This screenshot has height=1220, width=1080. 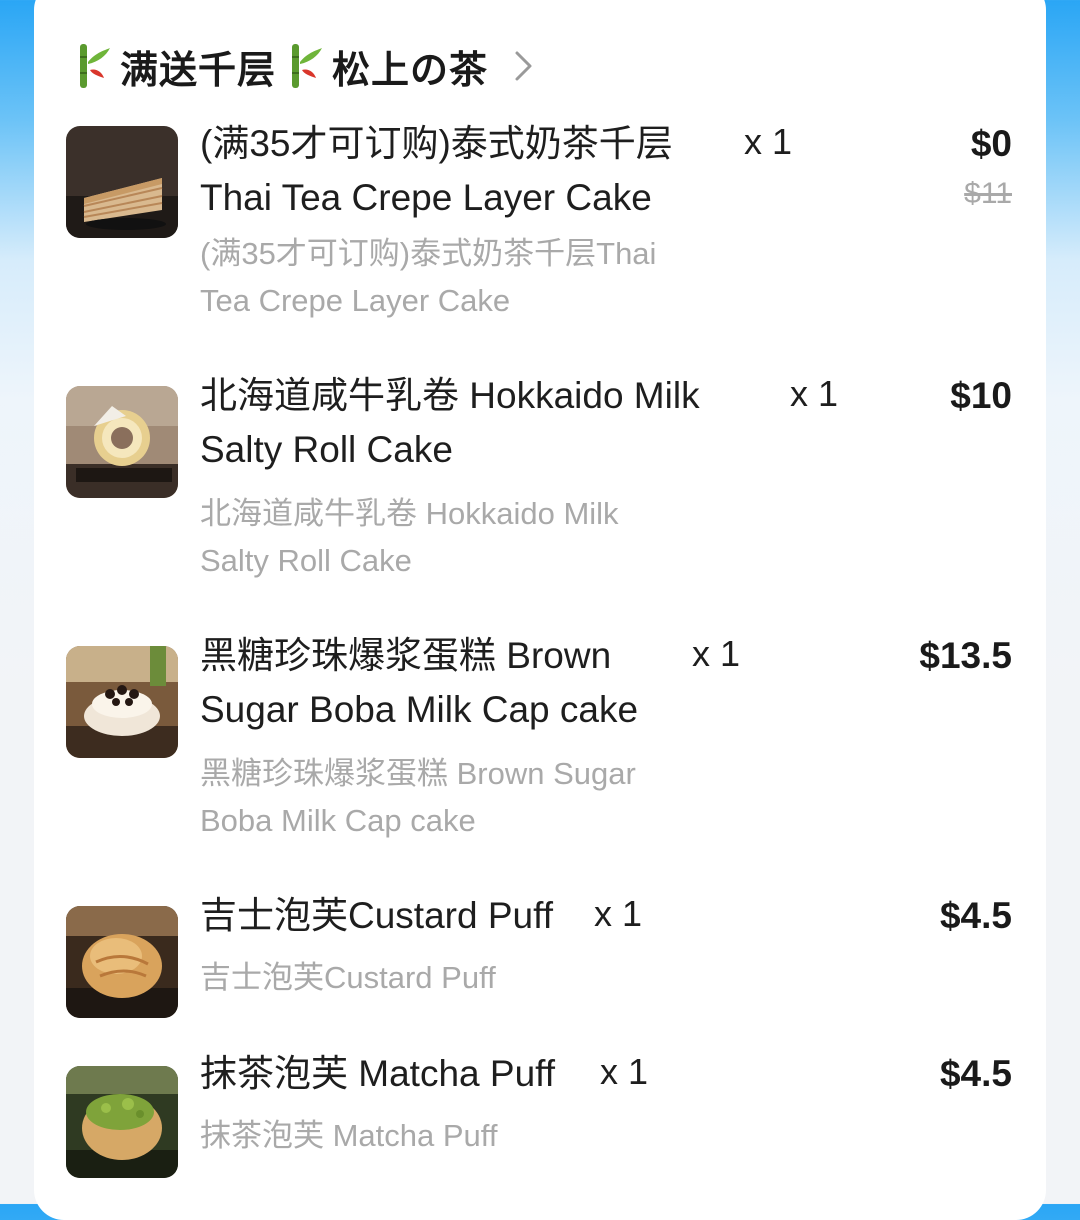 What do you see at coordinates (338, 820) in the screenshot?
I see `item-description-line2: Boba Milk Cap cake` at bounding box center [338, 820].